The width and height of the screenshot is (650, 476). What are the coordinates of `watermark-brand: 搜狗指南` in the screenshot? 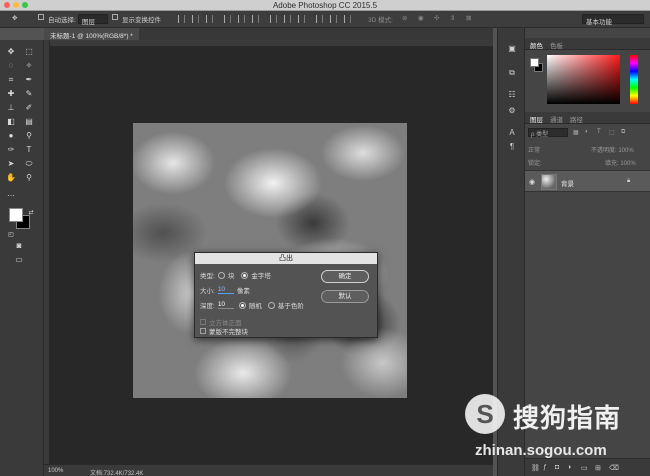 It's located at (567, 418).